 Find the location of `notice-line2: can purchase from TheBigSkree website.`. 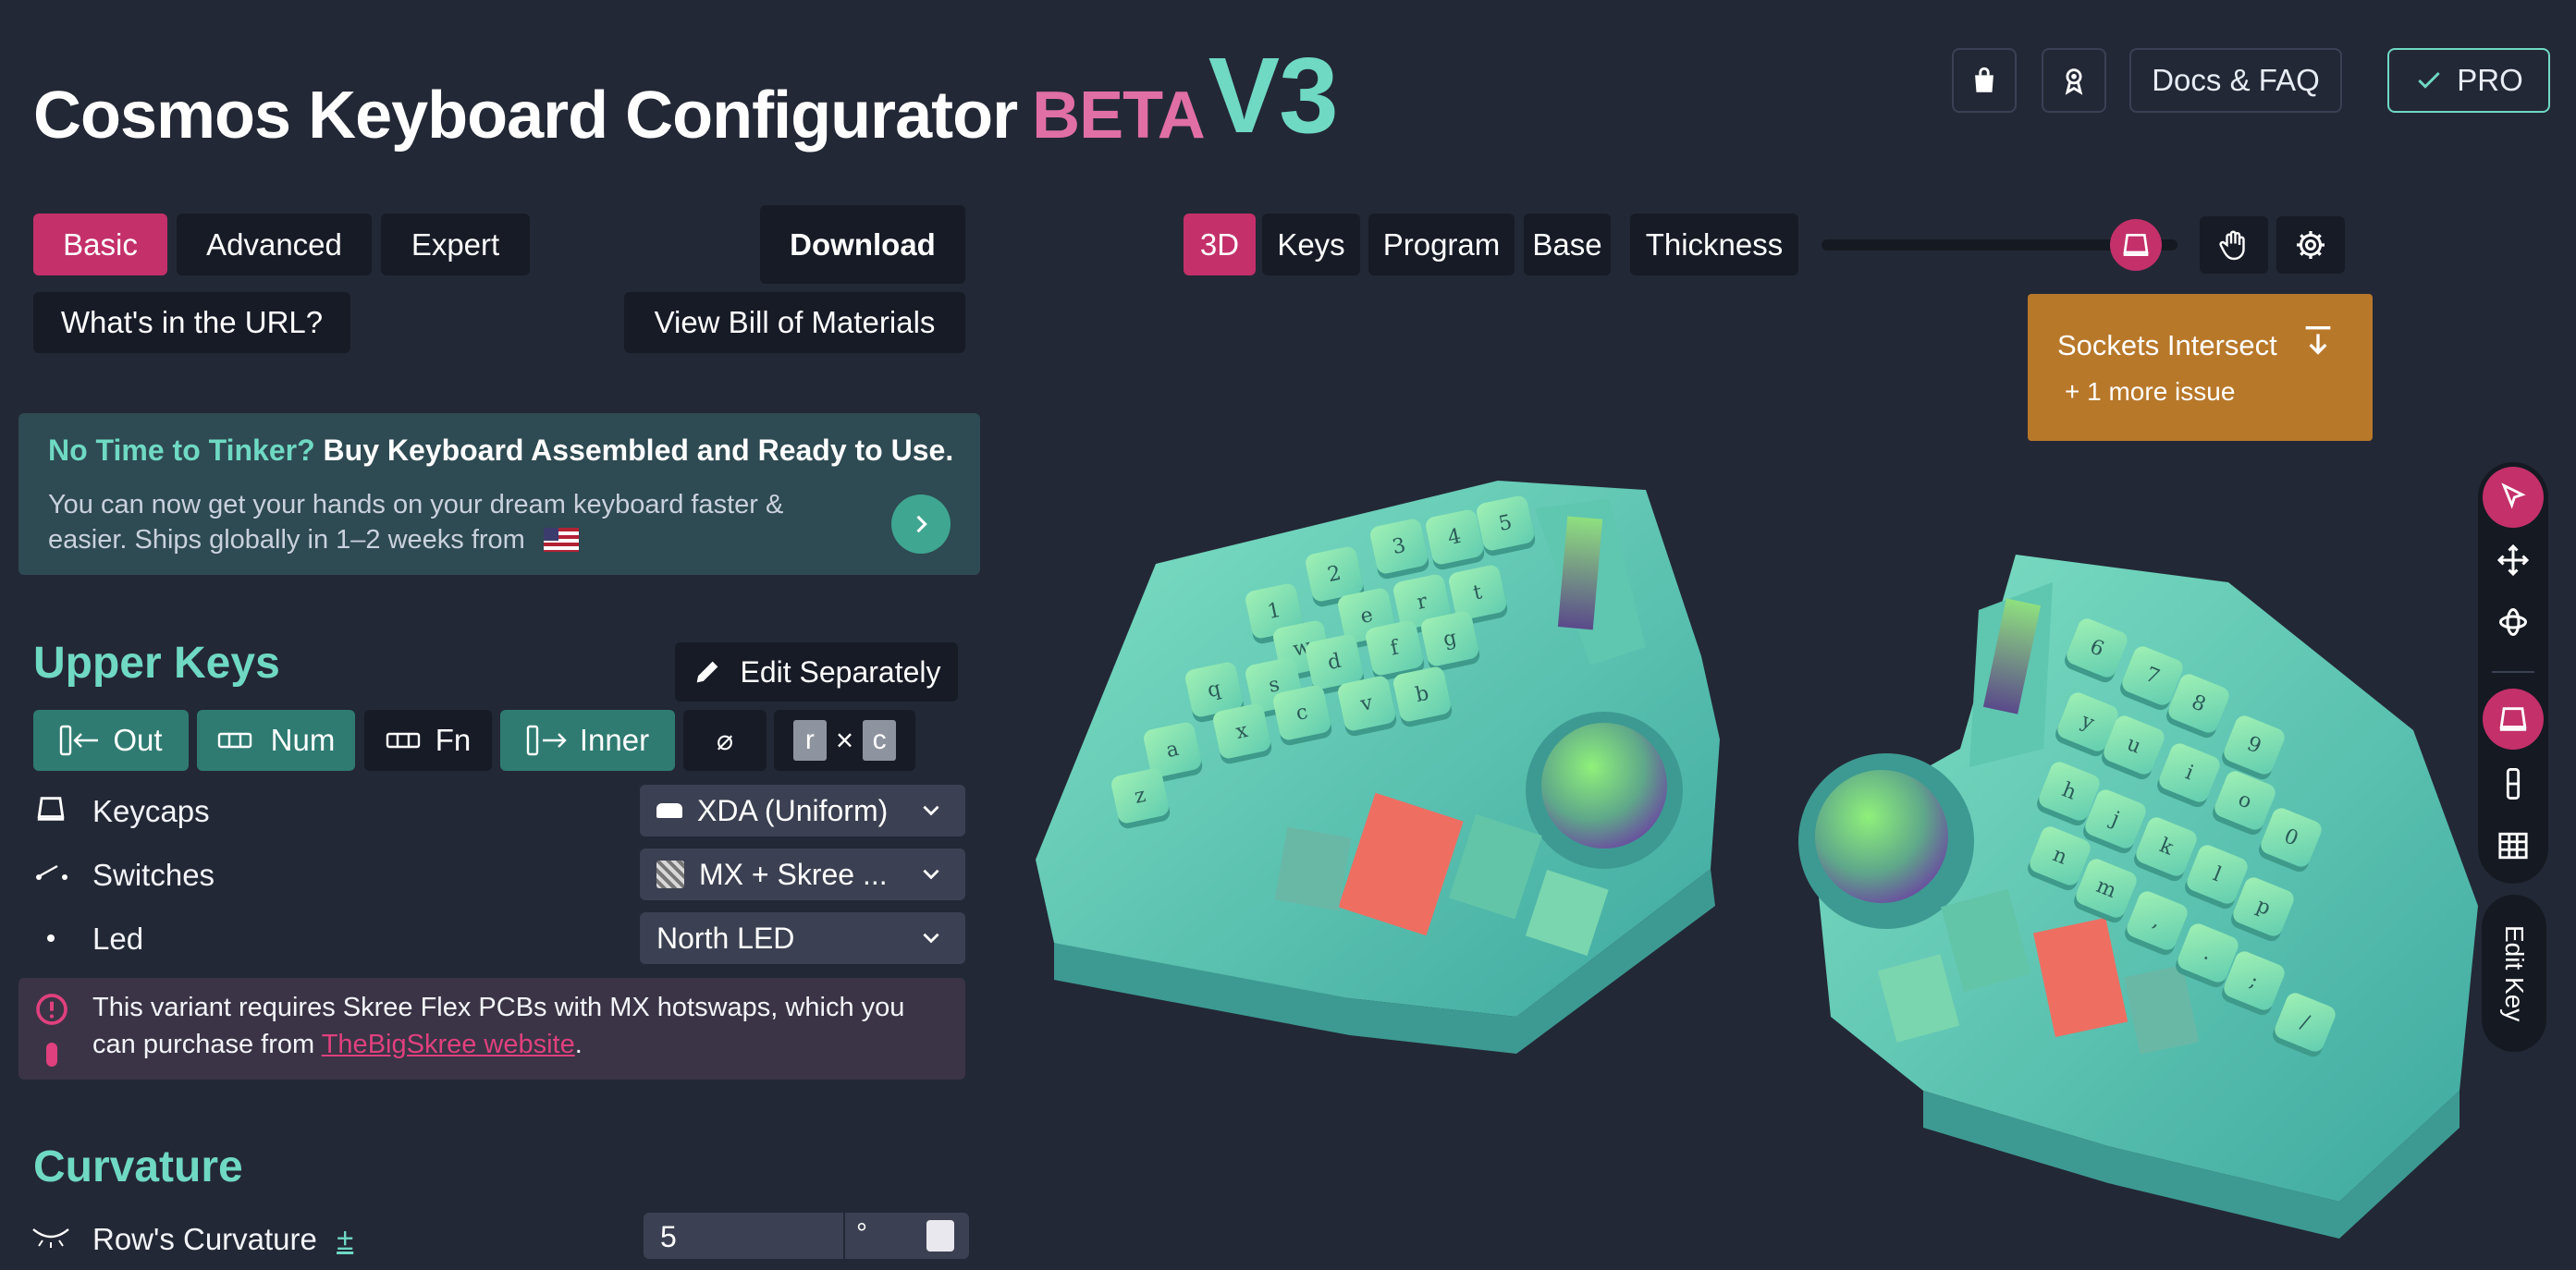

notice-line2: can purchase from TheBigSkree website. is located at coordinates (337, 1045).